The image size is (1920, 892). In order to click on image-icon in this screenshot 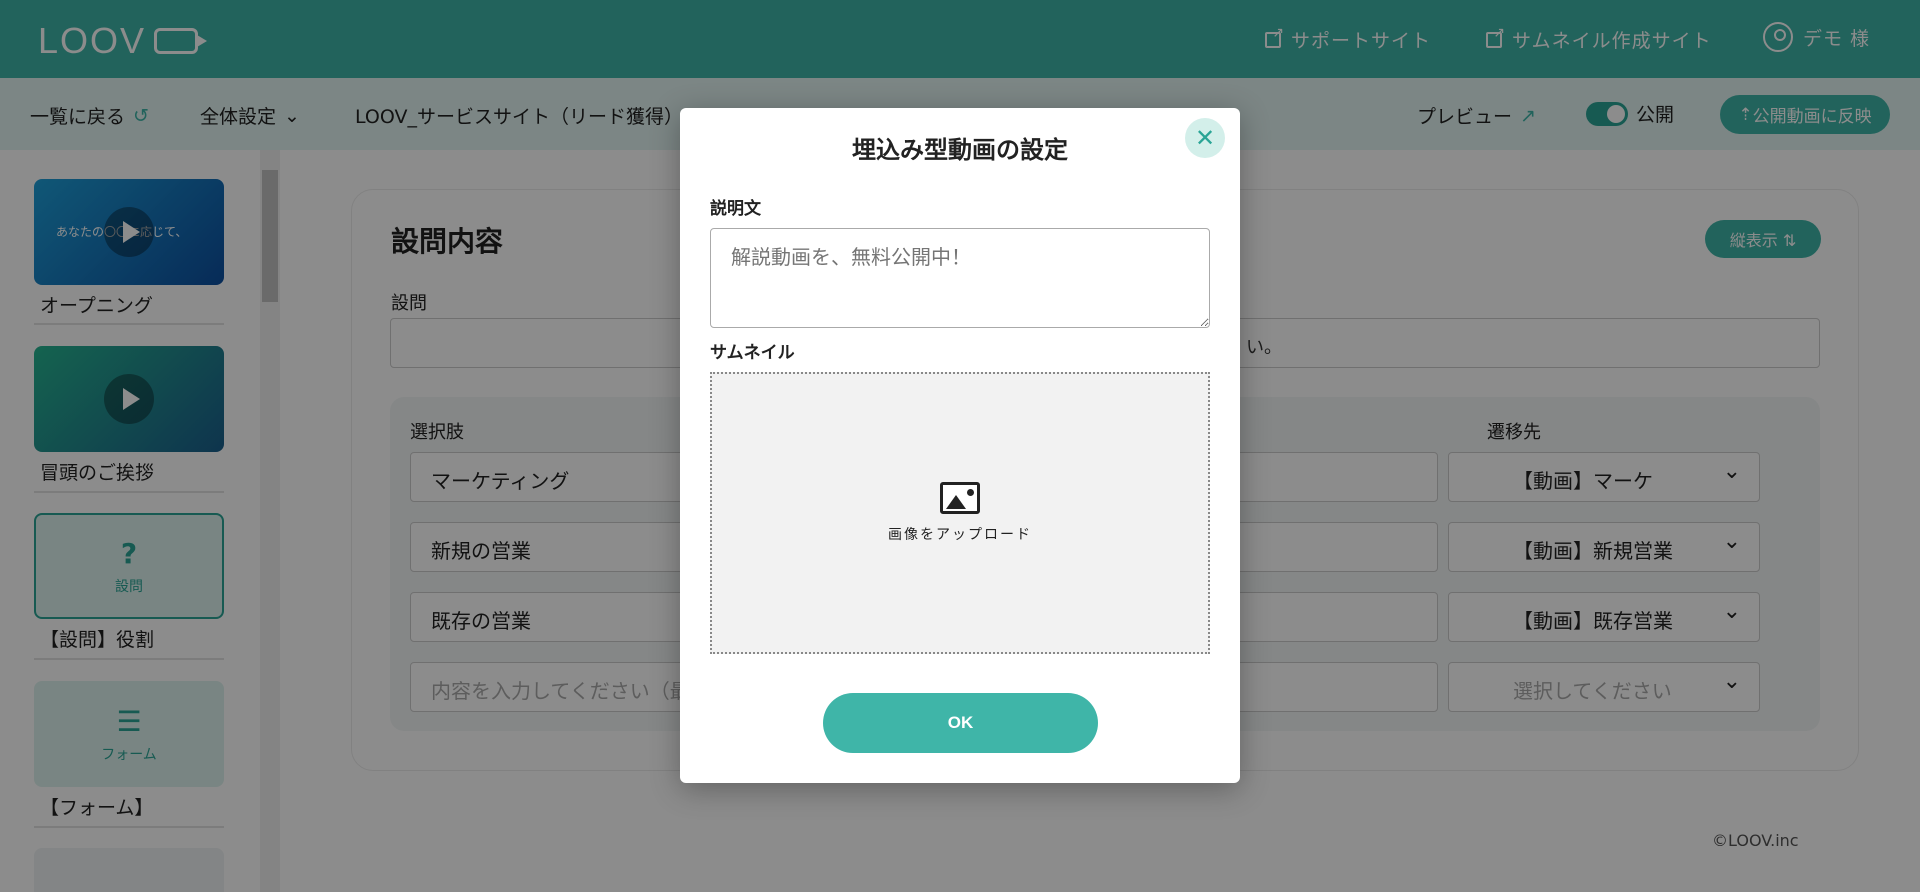, I will do `click(960, 498)`.